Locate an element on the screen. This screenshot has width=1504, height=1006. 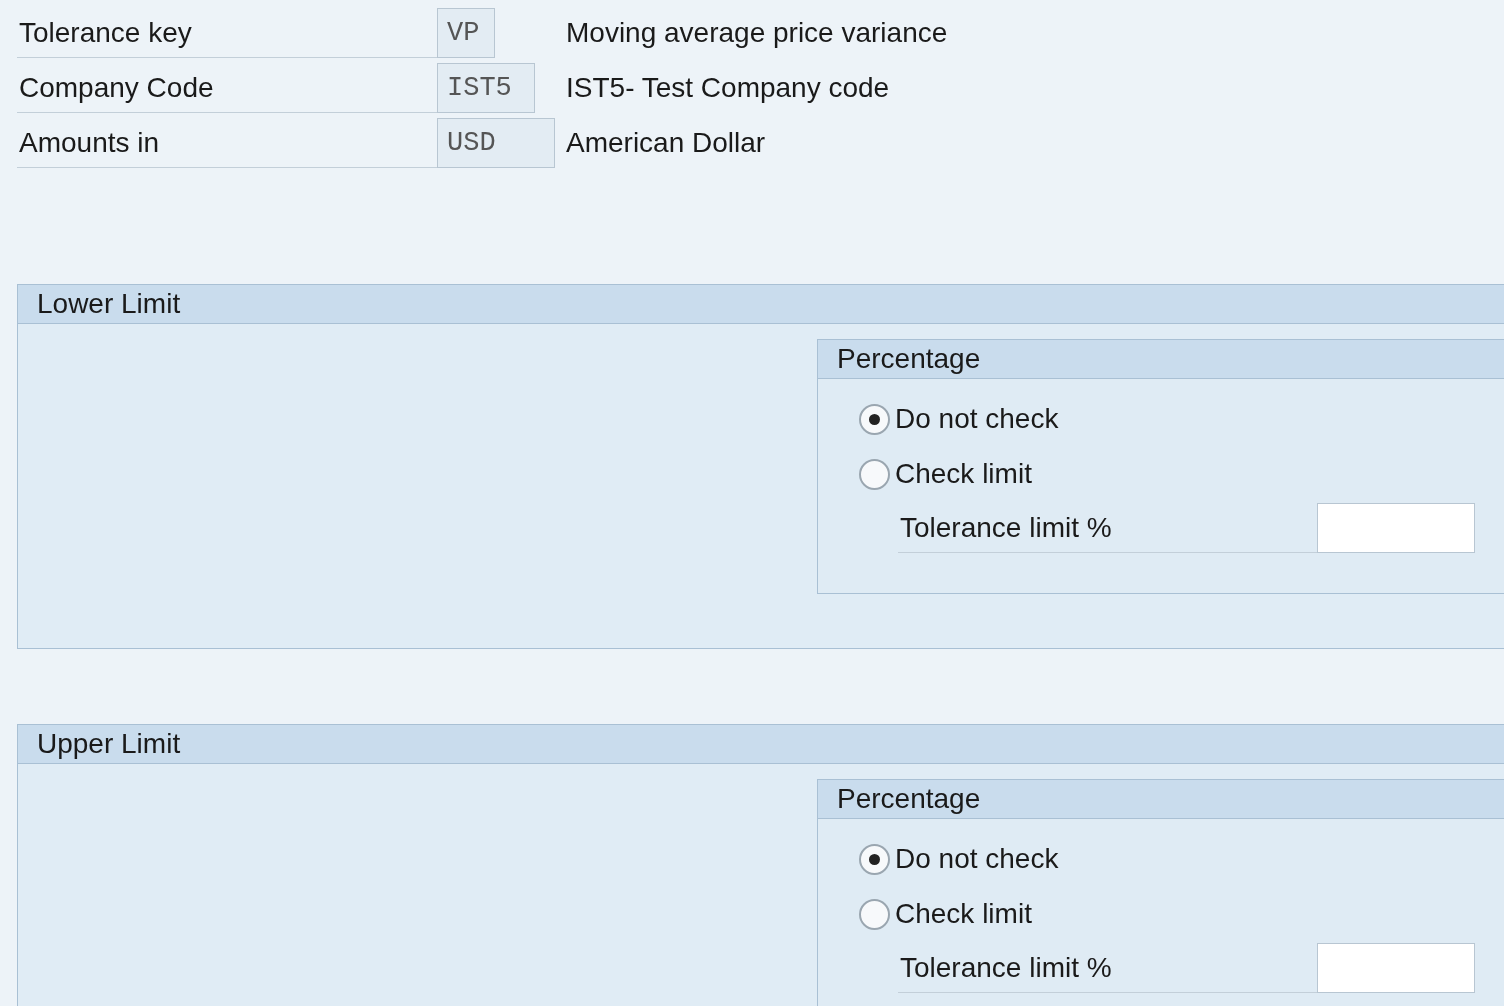
group-title: Lower Limit is located at coordinates (761, 304).